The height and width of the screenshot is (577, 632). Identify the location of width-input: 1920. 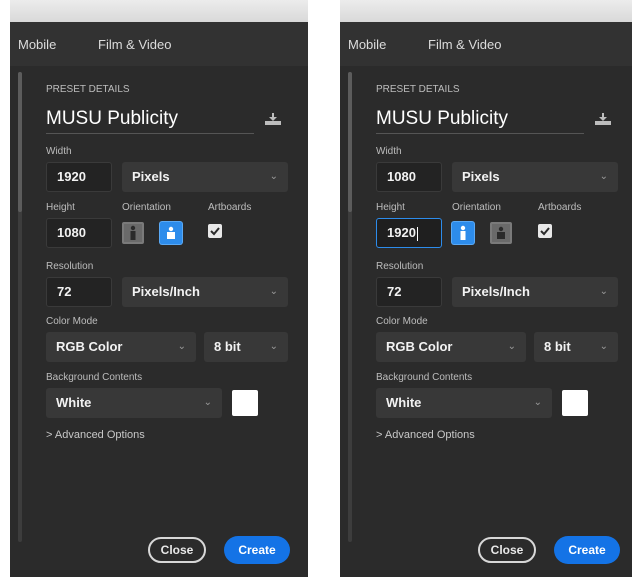
(79, 177).